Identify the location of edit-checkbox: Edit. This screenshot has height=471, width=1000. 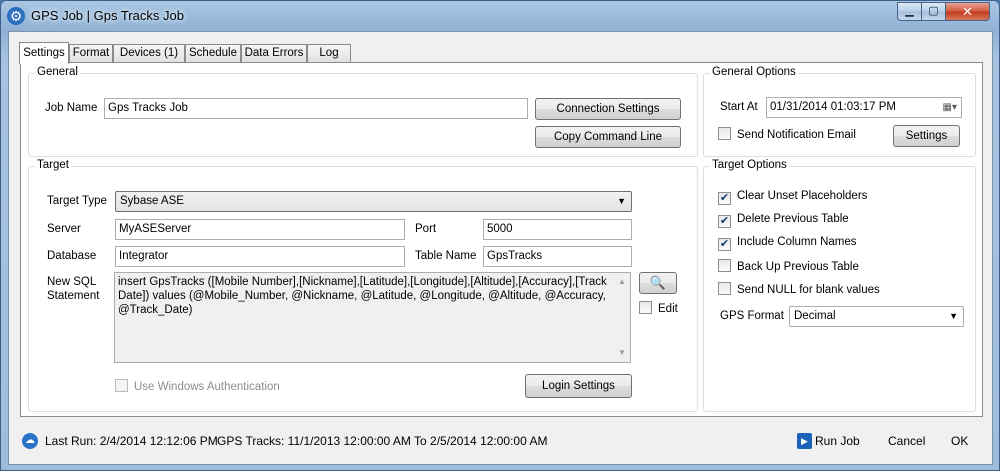
(658, 308).